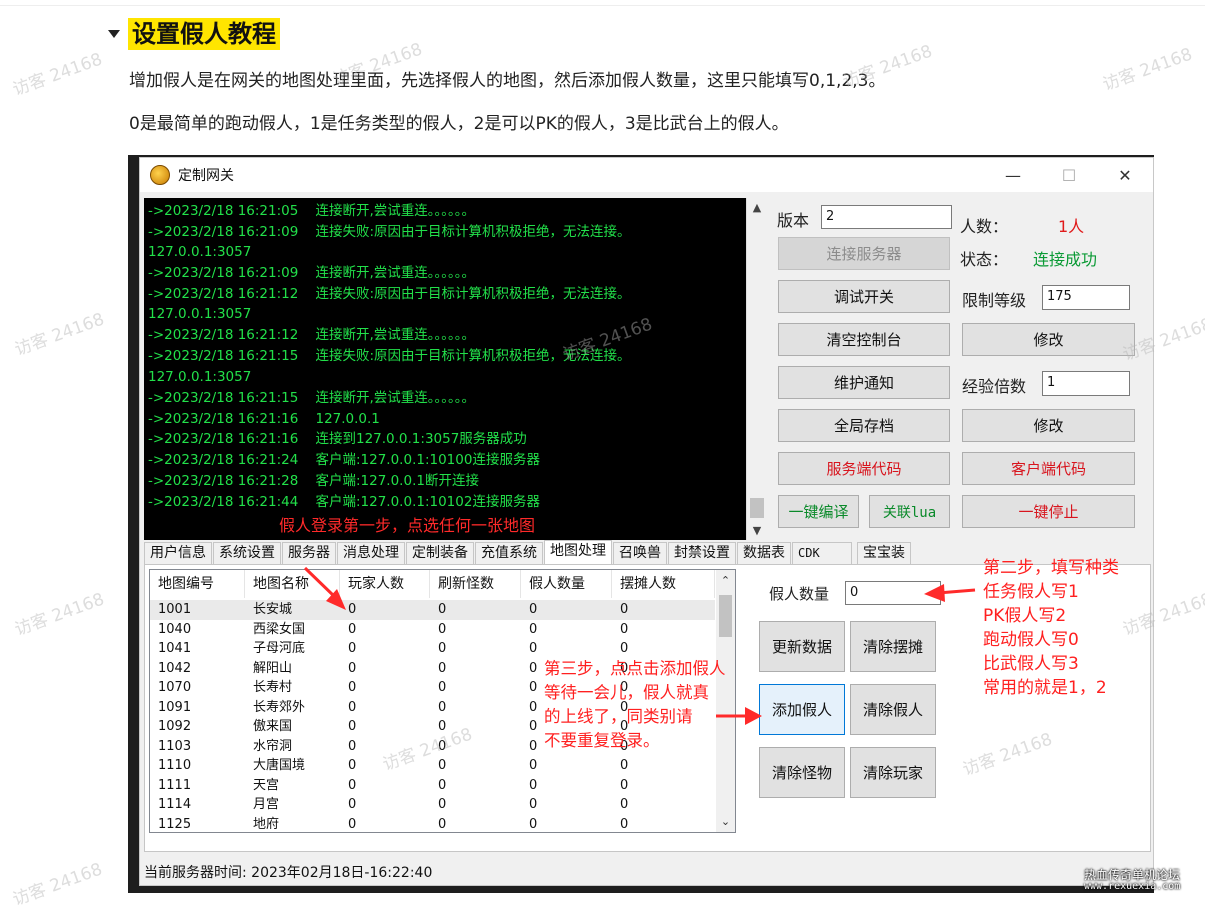  What do you see at coordinates (739, 716) in the screenshot?
I see `step3-arrow-icon` at bounding box center [739, 716].